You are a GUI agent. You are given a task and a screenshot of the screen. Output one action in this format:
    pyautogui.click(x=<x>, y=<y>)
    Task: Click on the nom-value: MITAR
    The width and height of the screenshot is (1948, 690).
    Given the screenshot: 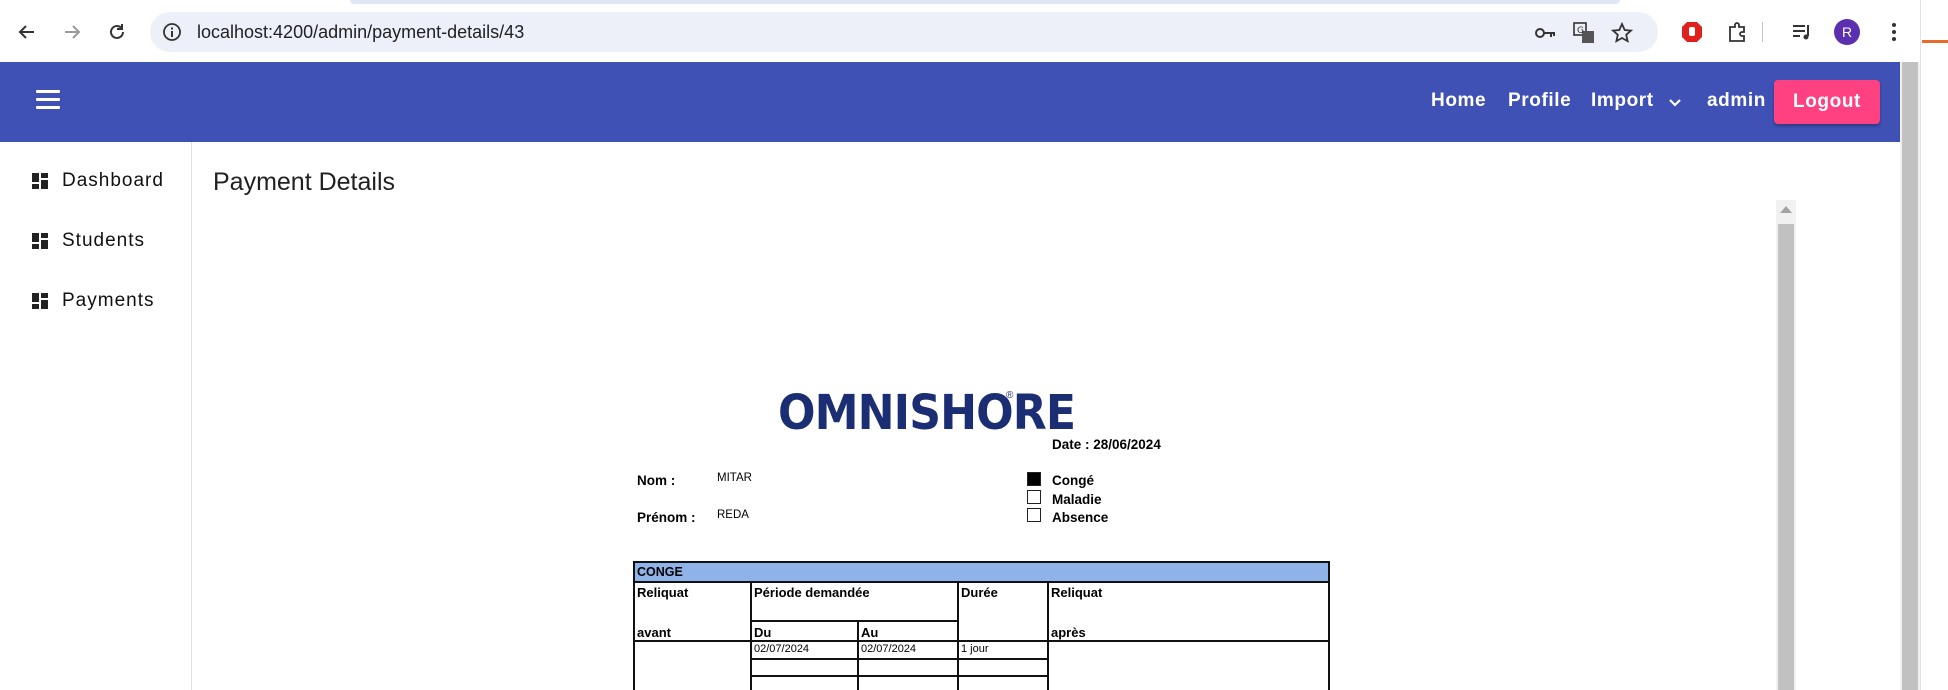 What is the action you would take?
    pyautogui.click(x=734, y=478)
    